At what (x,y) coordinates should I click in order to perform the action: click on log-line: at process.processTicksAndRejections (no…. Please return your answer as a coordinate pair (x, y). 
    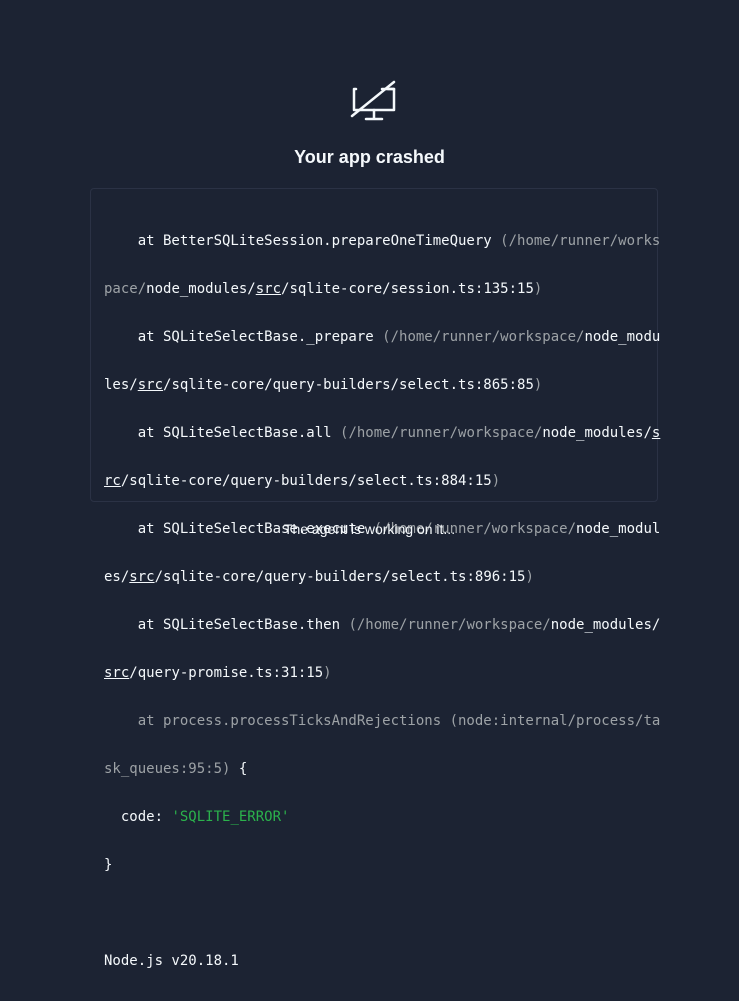
    Looking at the image, I should click on (382, 721).